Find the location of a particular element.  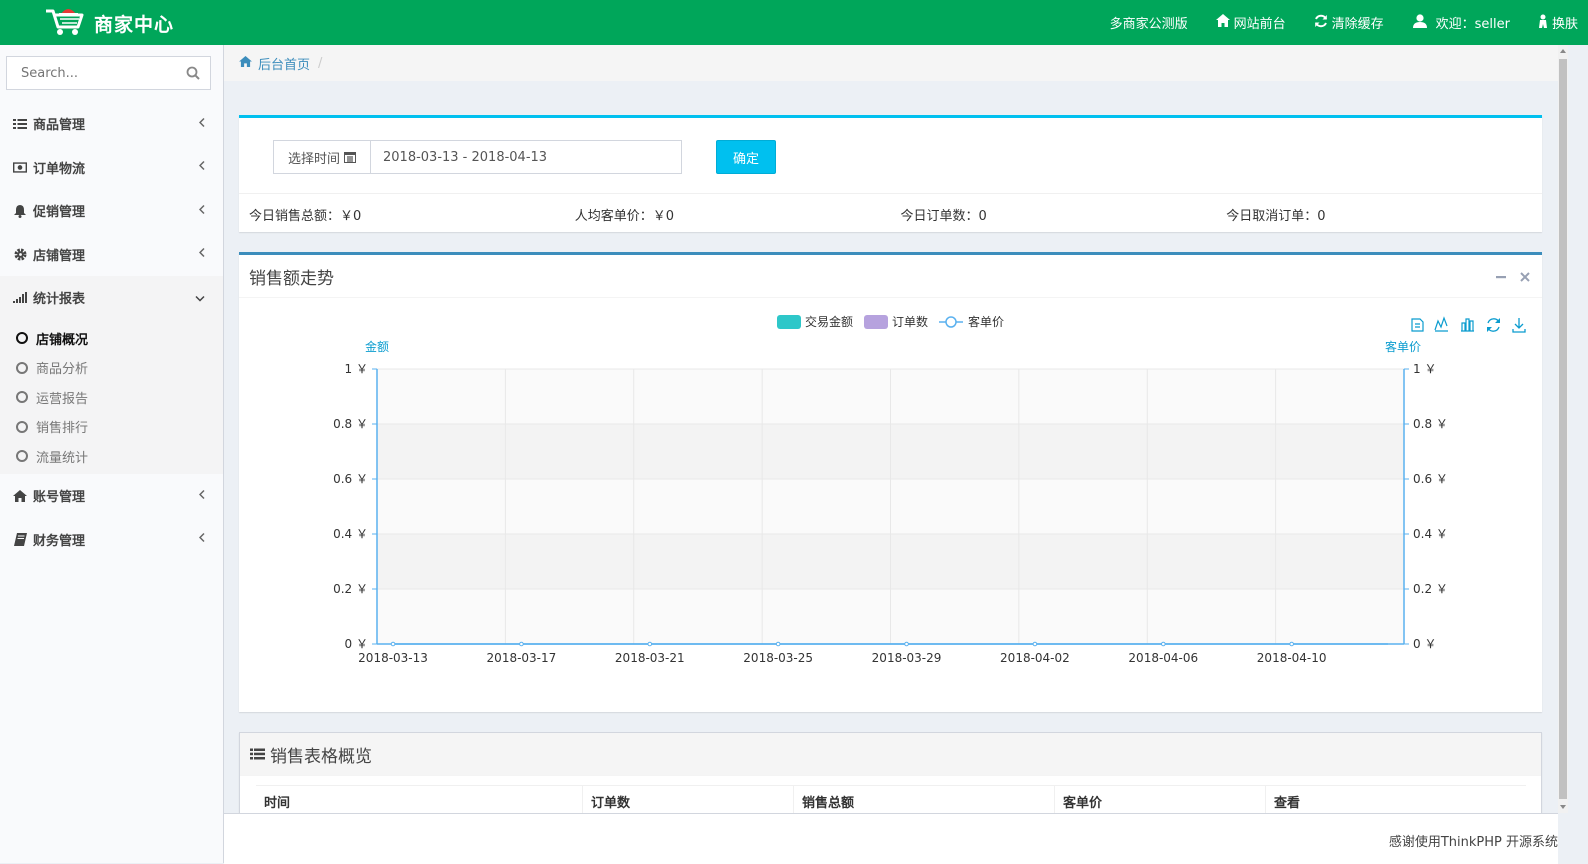

confirm-button: 确定 is located at coordinates (746, 157).